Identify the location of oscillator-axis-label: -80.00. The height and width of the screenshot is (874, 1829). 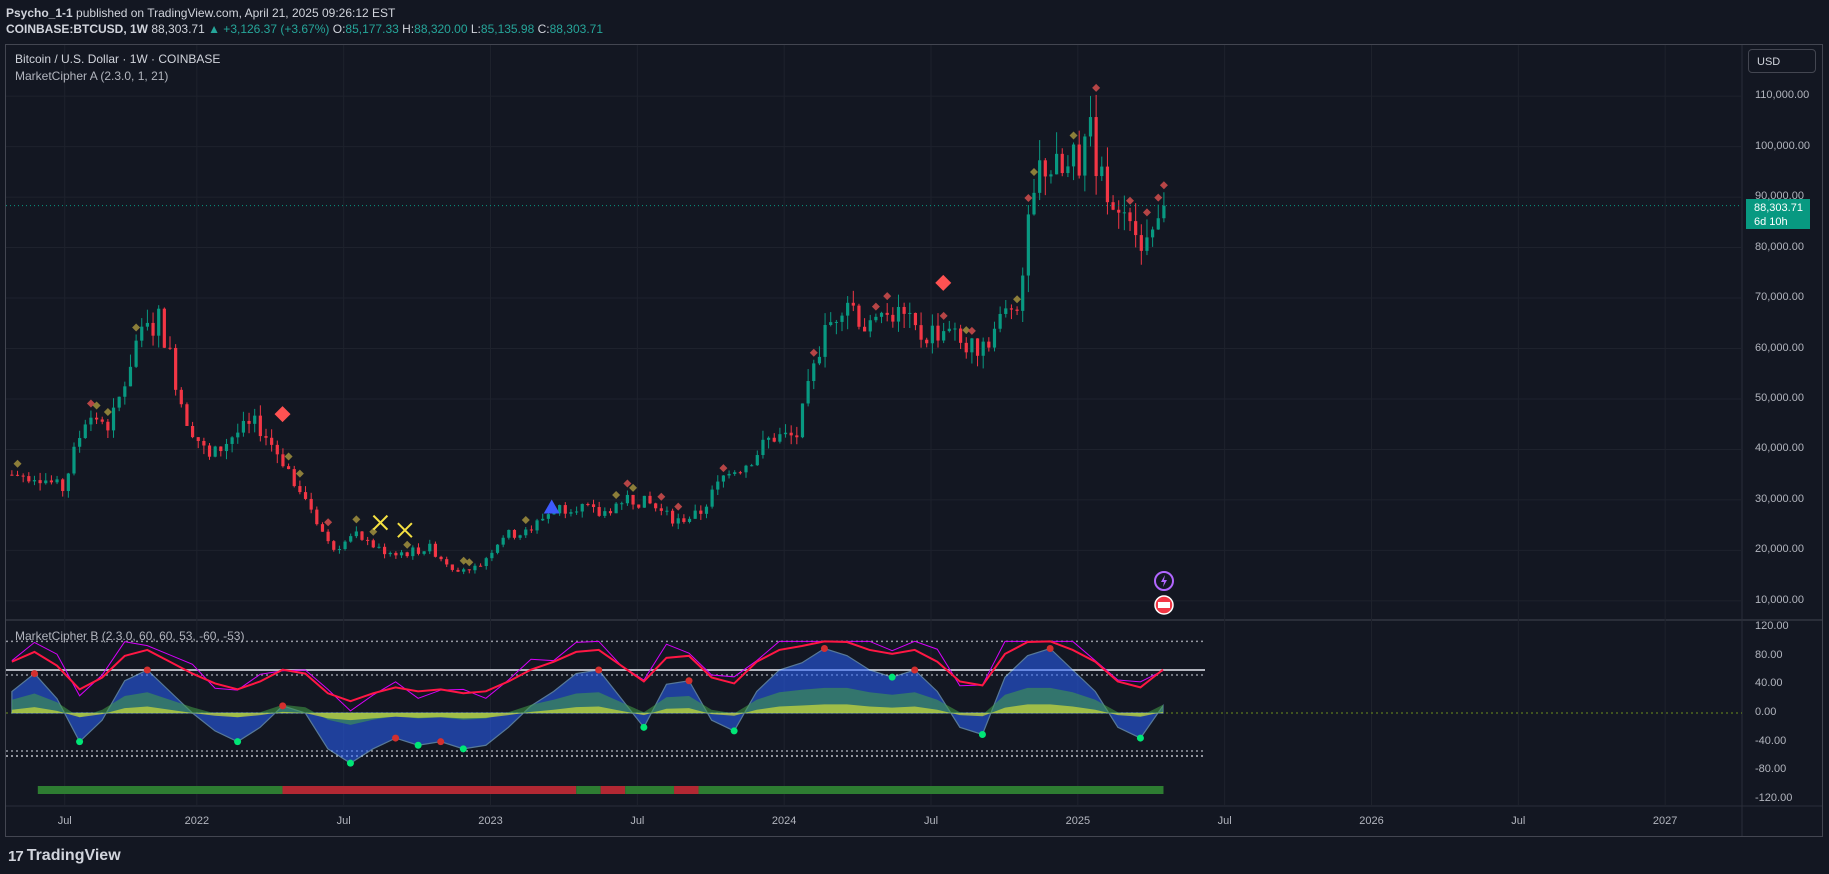
(1771, 769).